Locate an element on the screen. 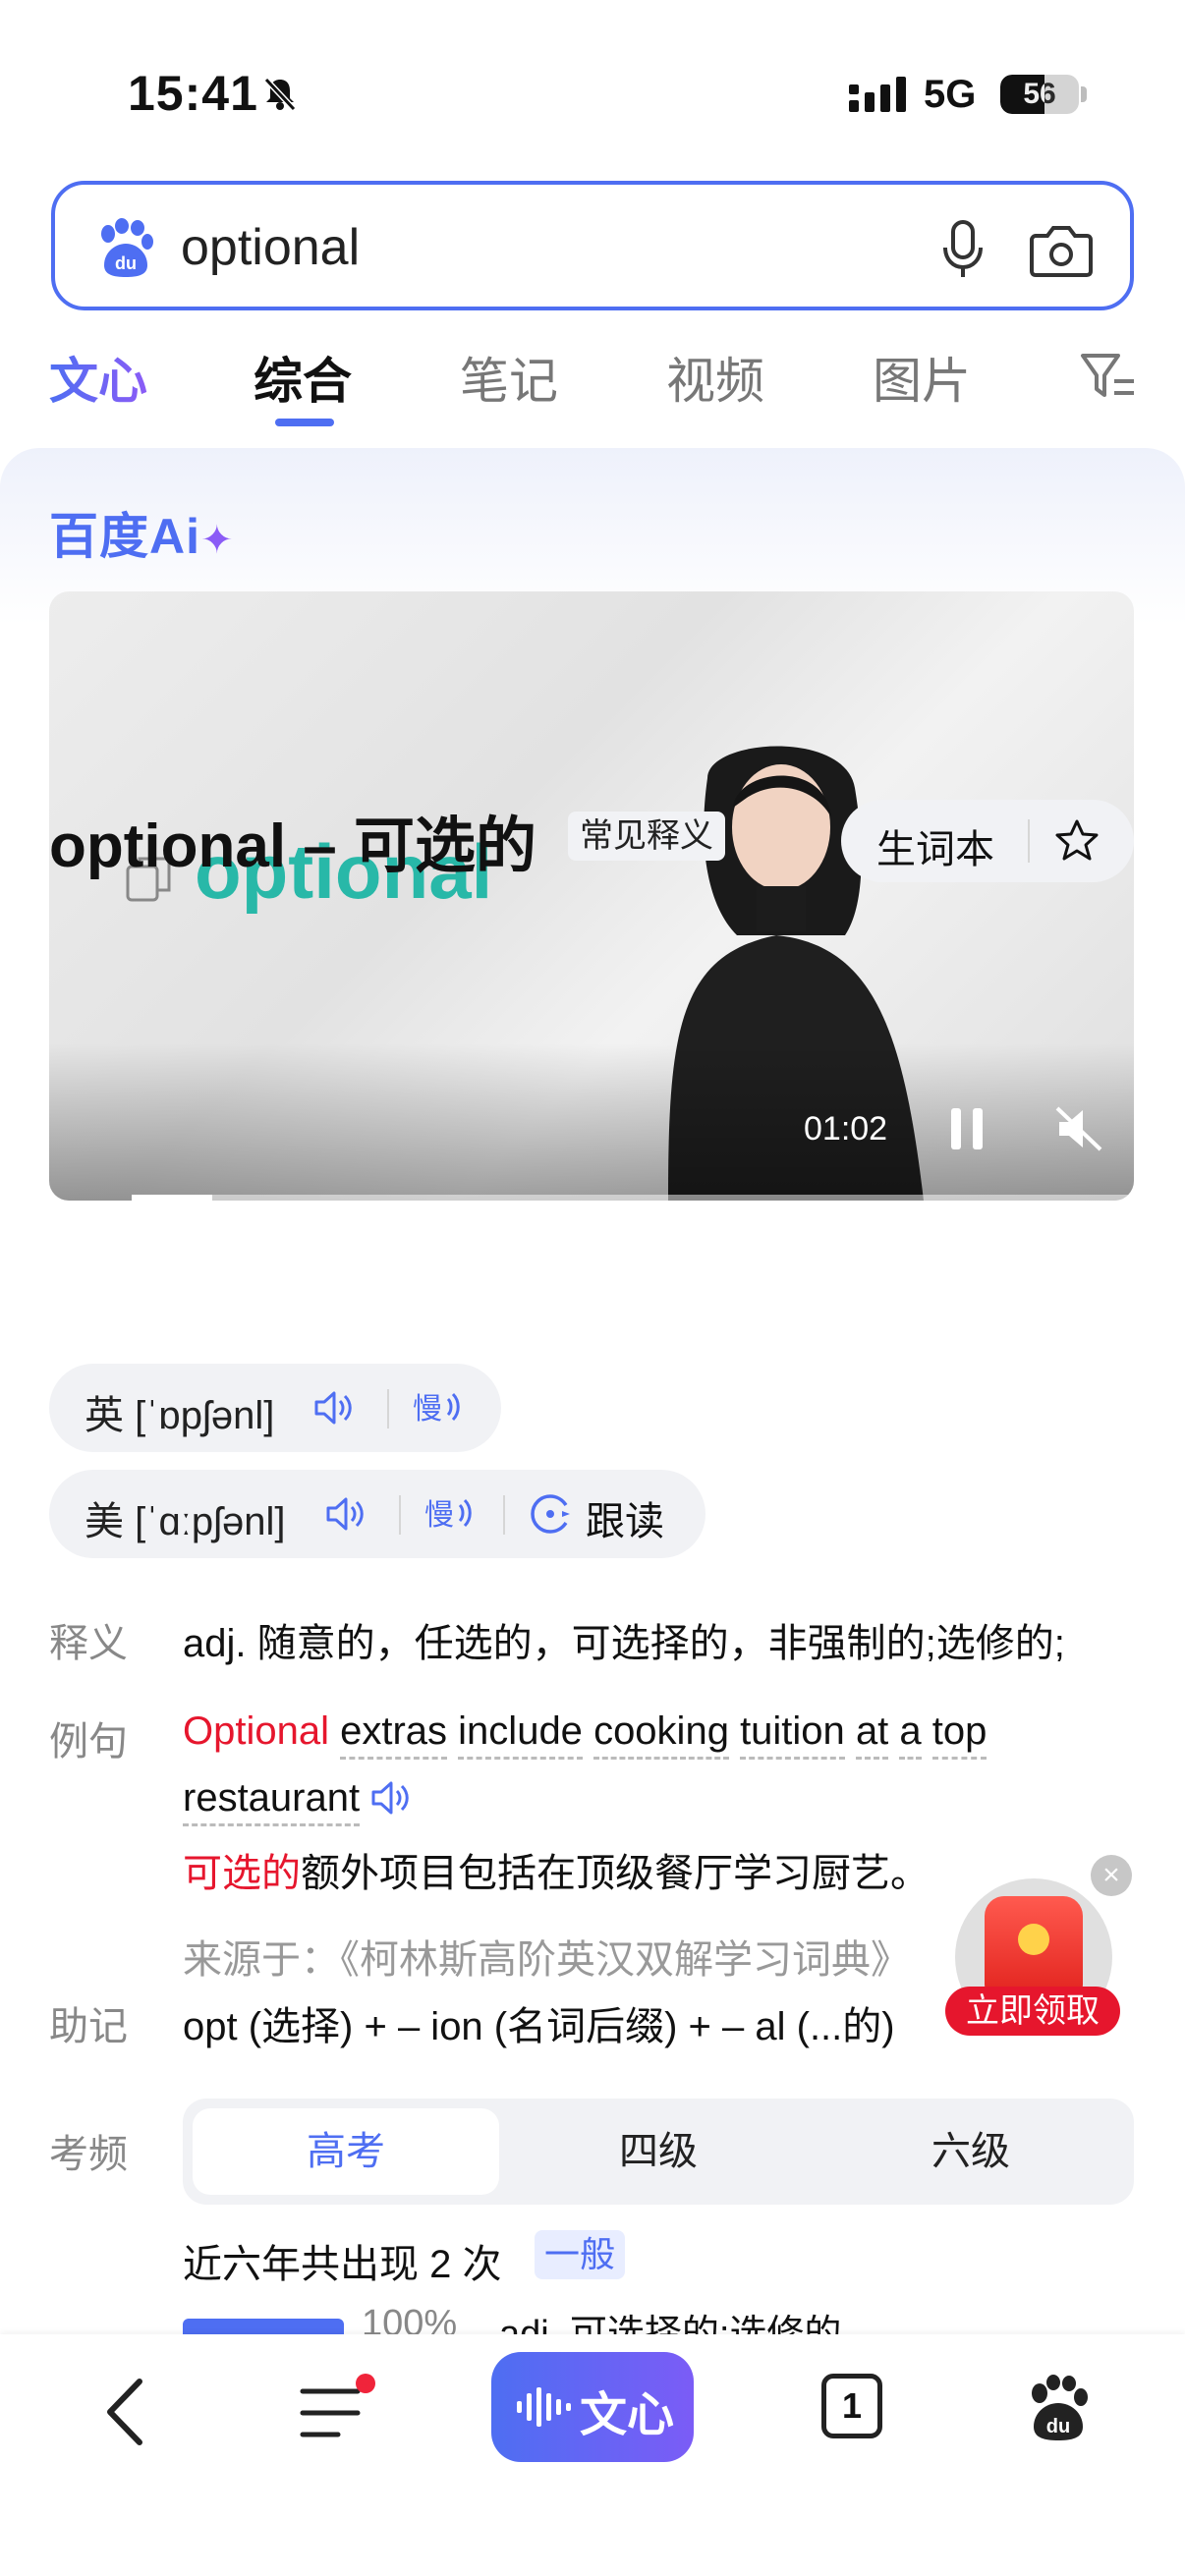 This screenshot has height=2576, width=1185. uk-pronunciation: 英 [ˈɒpʃənl] 慢 is located at coordinates (275, 1408).